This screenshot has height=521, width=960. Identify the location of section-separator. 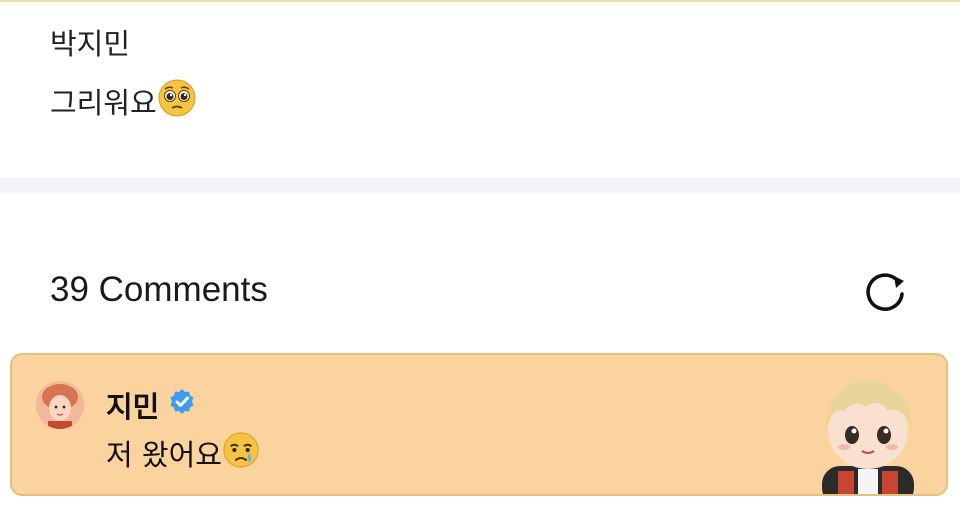
(480, 185).